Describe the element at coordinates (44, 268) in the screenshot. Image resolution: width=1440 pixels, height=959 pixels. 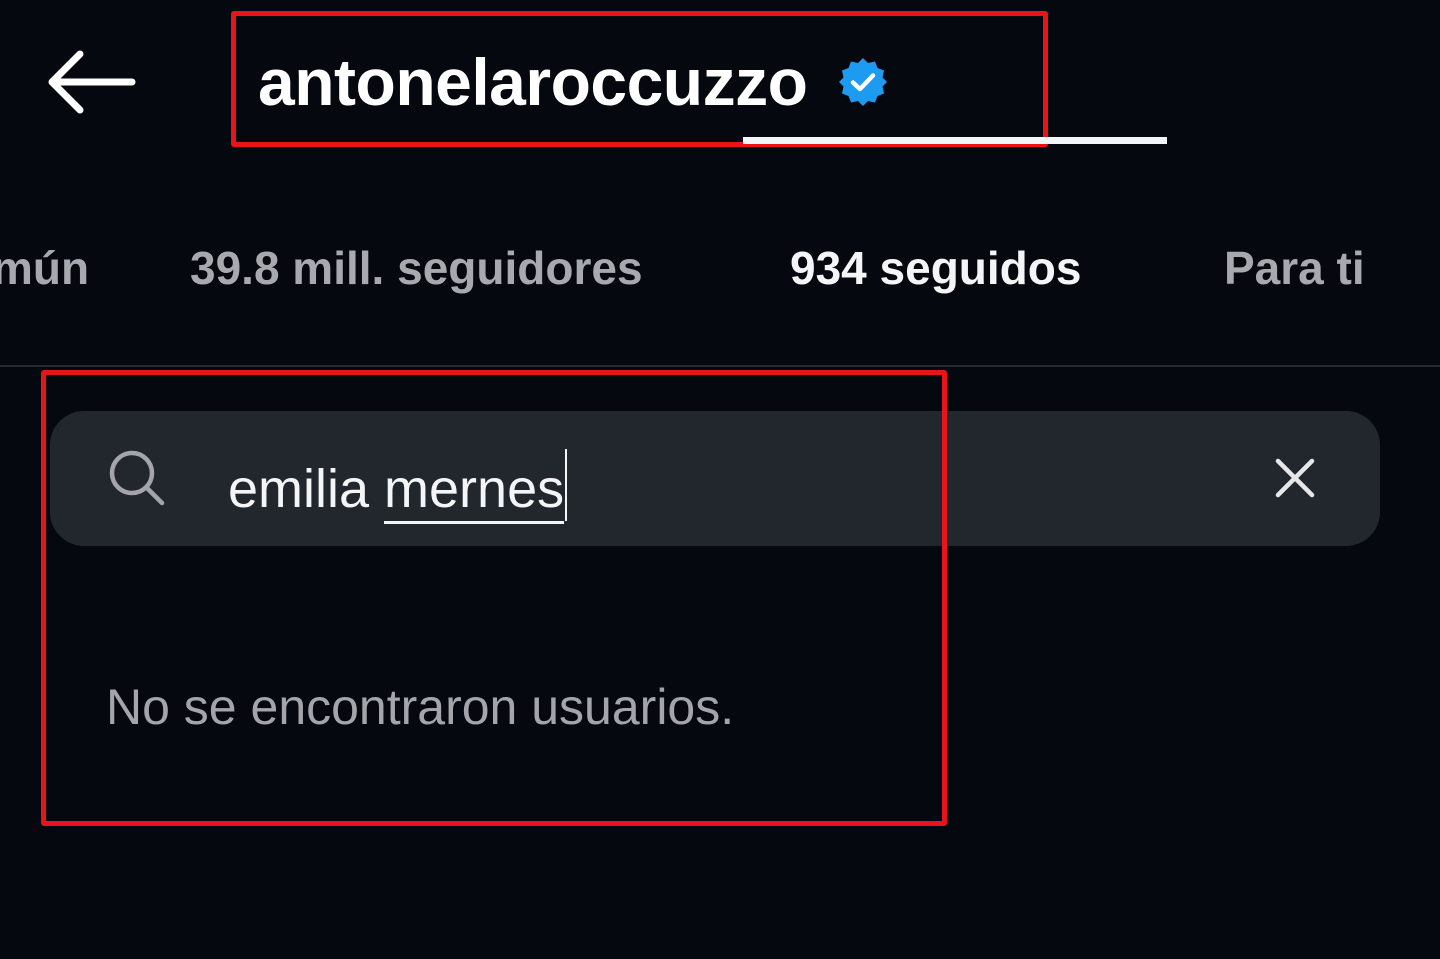
I see `tab-in-common: mún` at that location.